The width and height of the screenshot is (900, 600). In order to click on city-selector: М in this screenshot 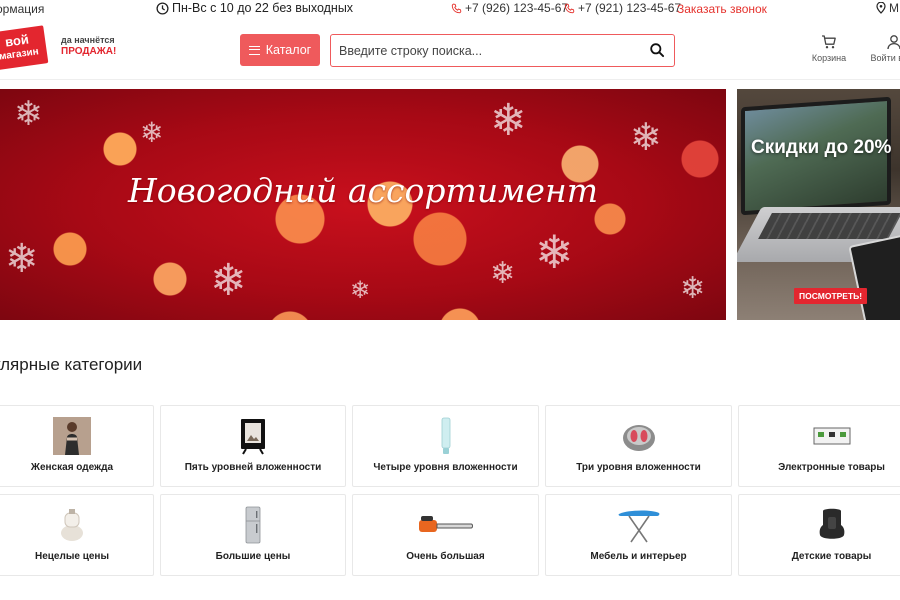, I will do `click(887, 8)`.